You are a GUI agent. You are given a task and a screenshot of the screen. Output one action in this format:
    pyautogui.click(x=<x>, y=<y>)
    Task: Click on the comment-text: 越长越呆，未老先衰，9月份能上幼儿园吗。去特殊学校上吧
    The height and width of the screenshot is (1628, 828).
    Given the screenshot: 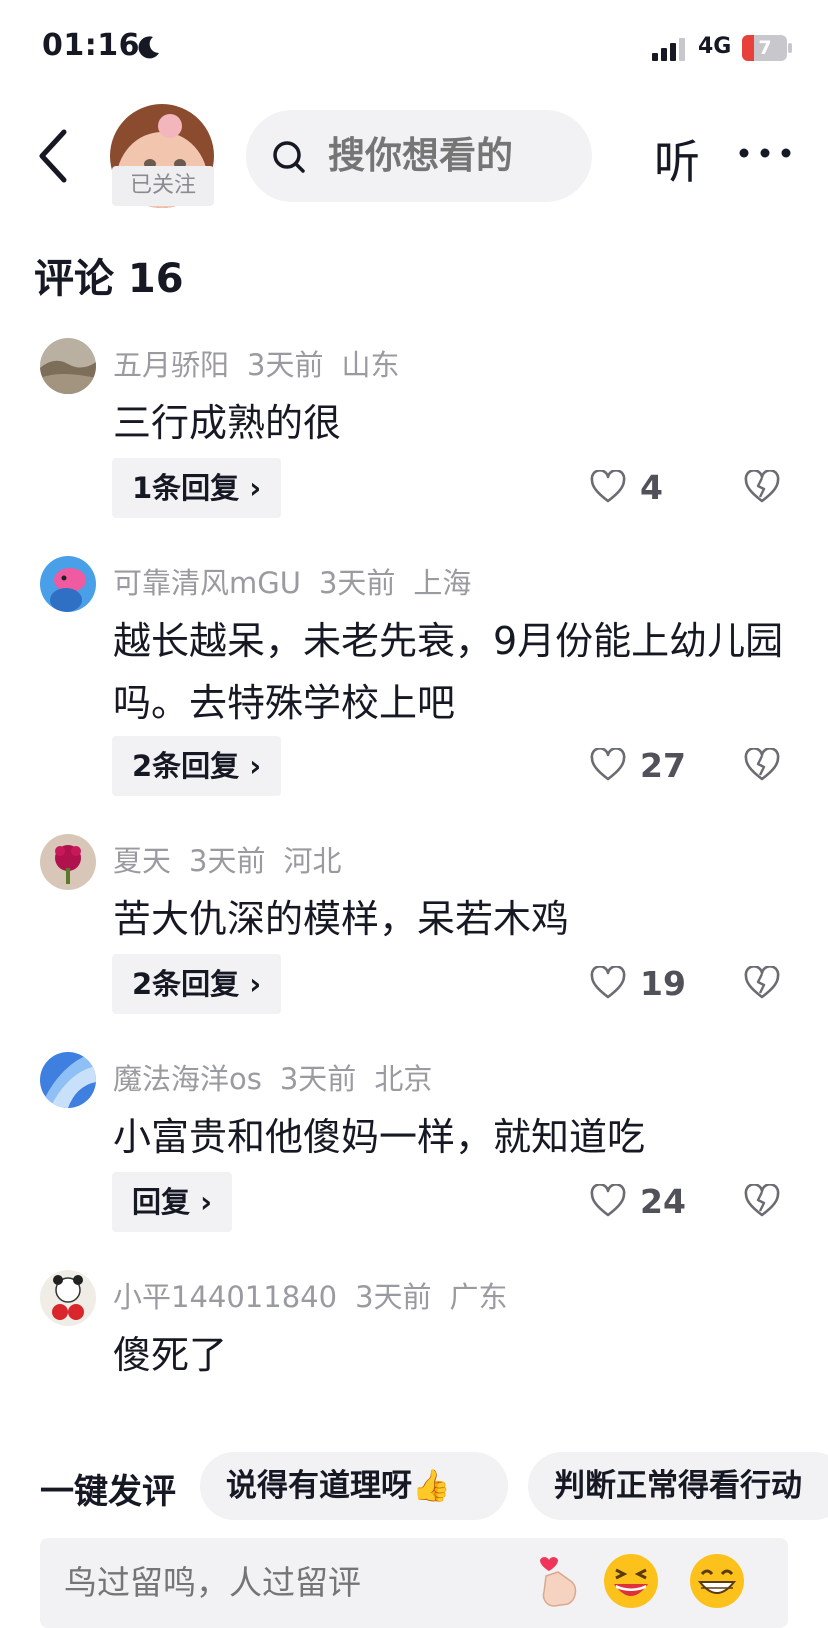 What is the action you would take?
    pyautogui.click(x=448, y=672)
    